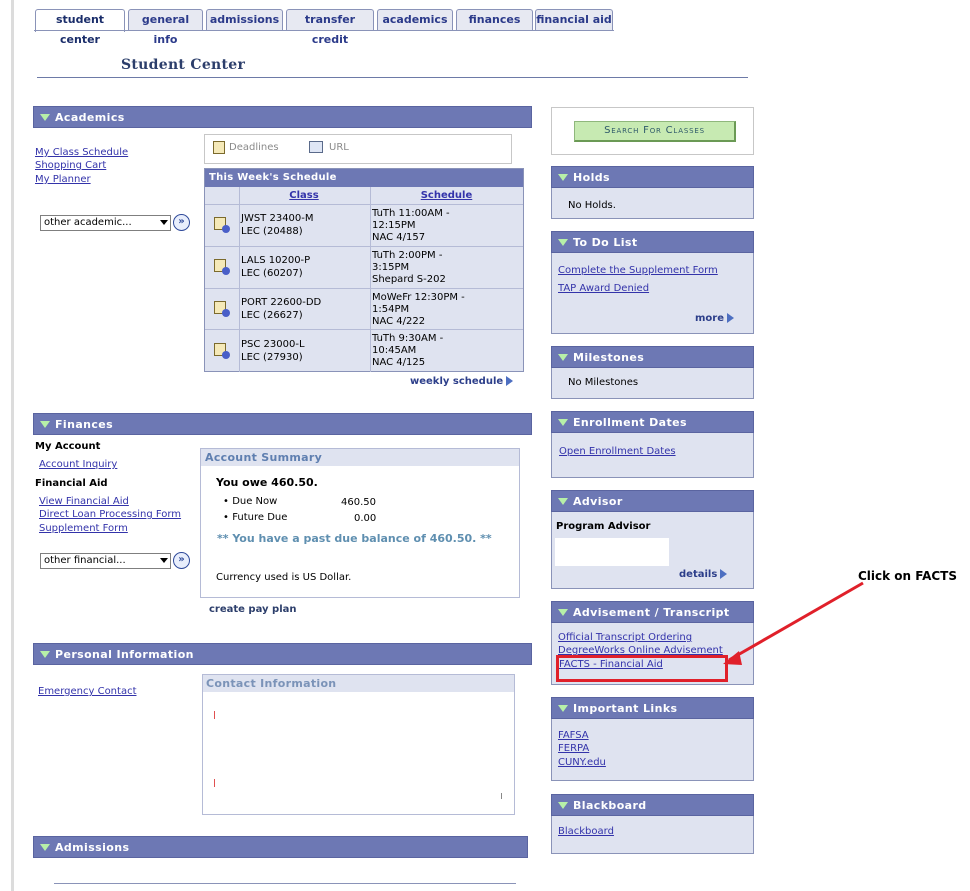 The width and height of the screenshot is (970, 891). Describe the element at coordinates (81, 152) in the screenshot. I see `my-class-schedule-link: My Class Schedule` at that location.